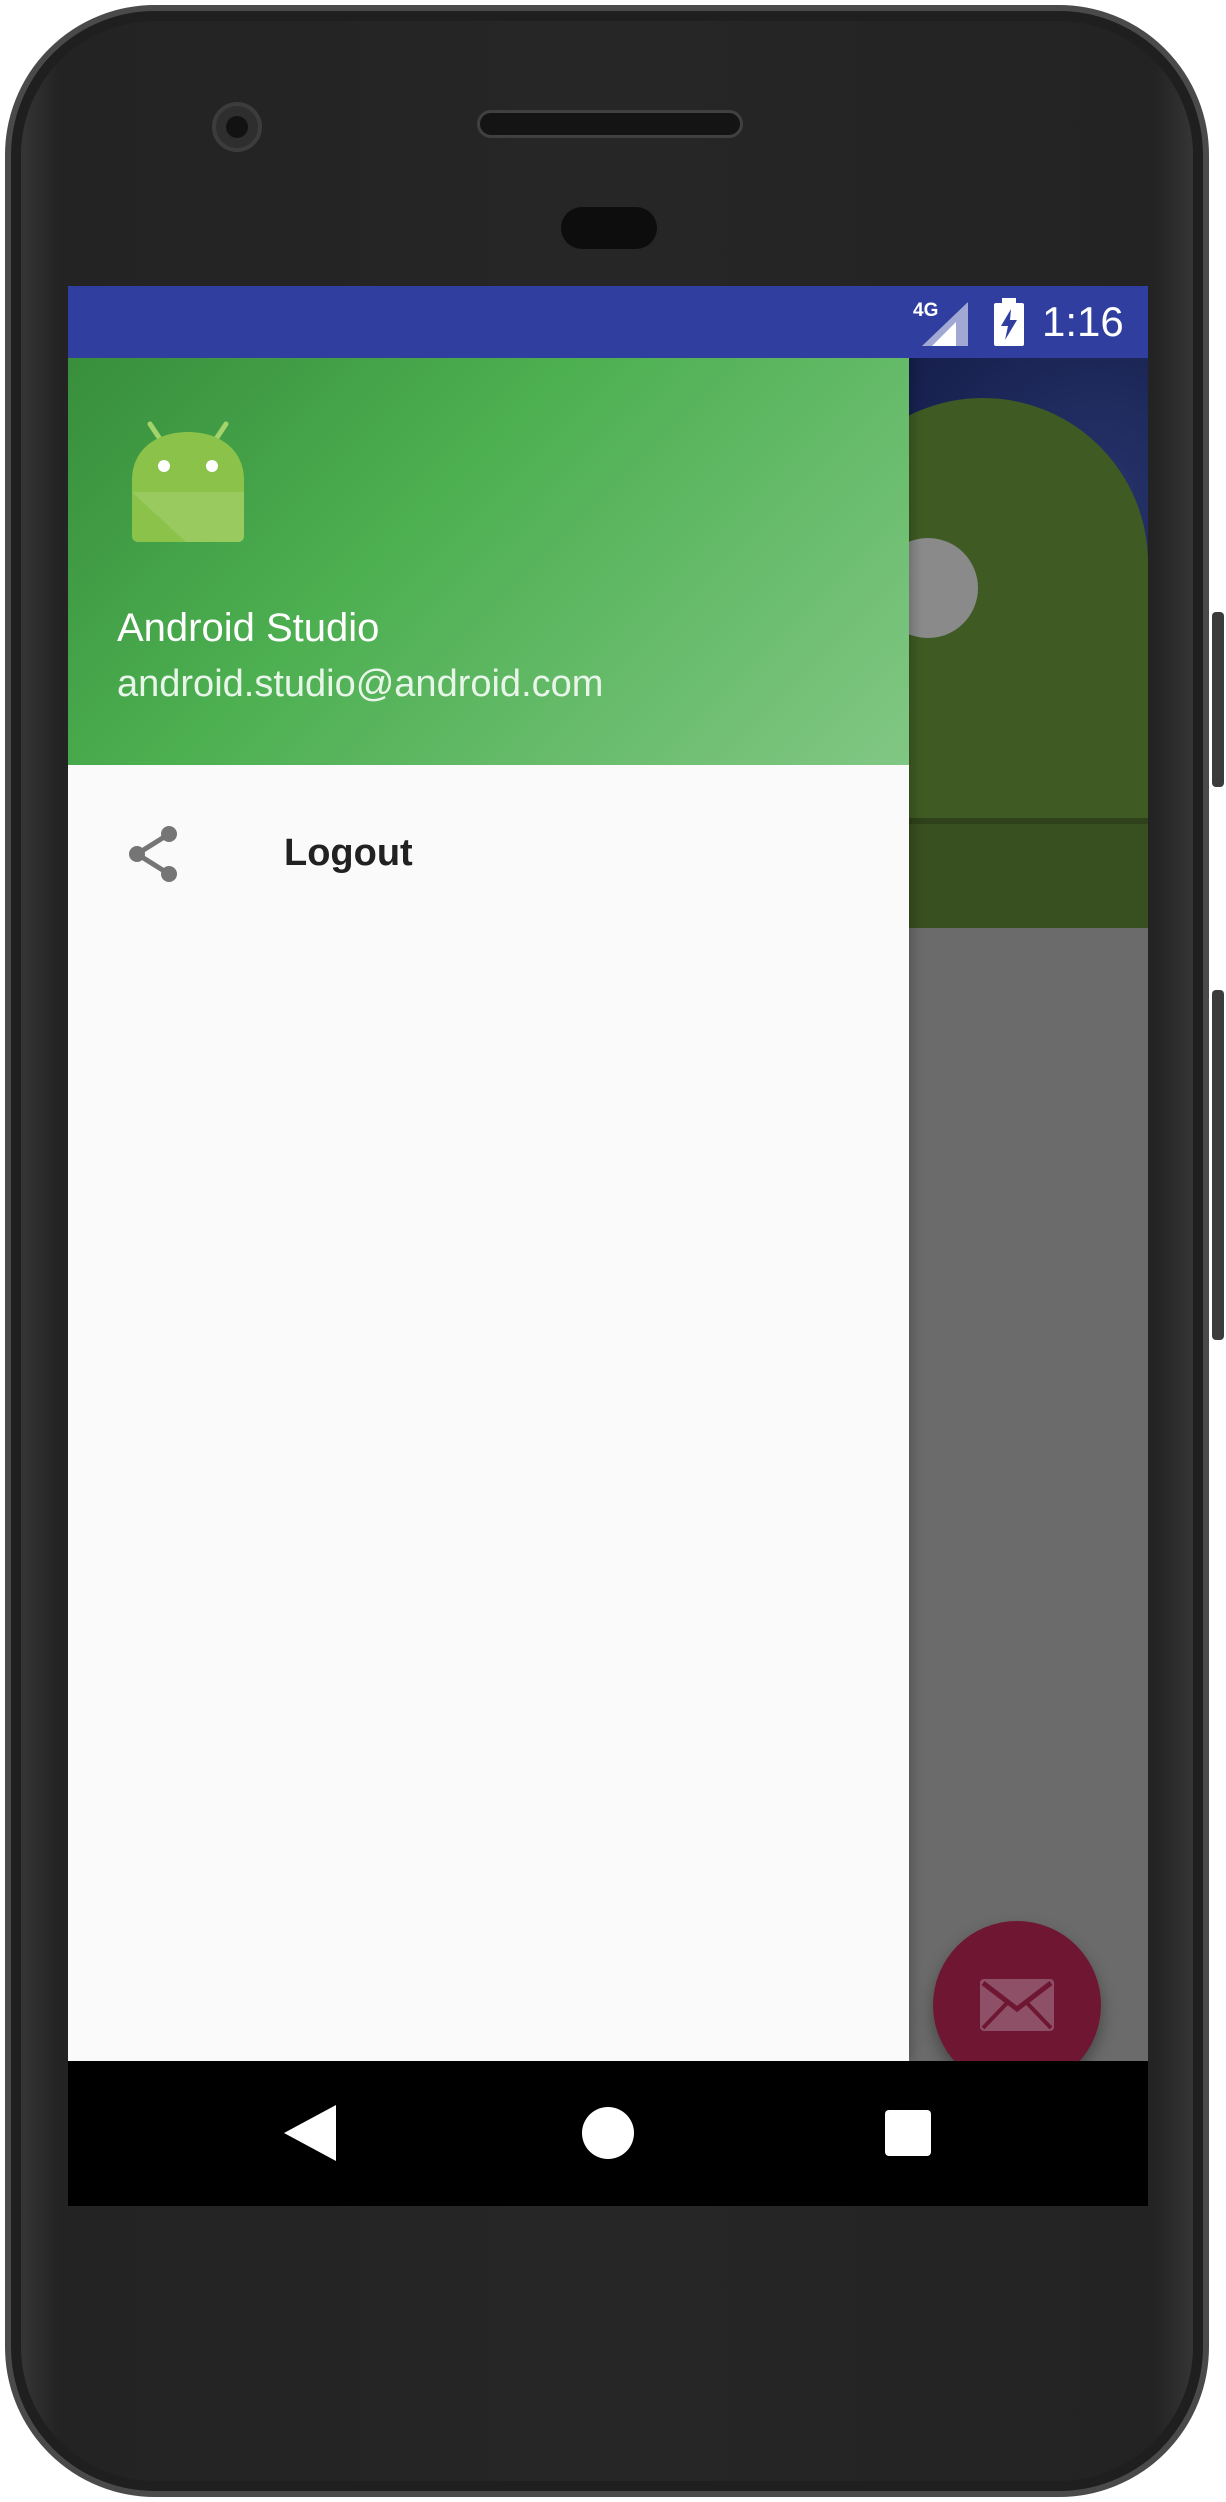 This screenshot has height=2502, width=1226. I want to click on proximity-sensor, so click(609, 228).